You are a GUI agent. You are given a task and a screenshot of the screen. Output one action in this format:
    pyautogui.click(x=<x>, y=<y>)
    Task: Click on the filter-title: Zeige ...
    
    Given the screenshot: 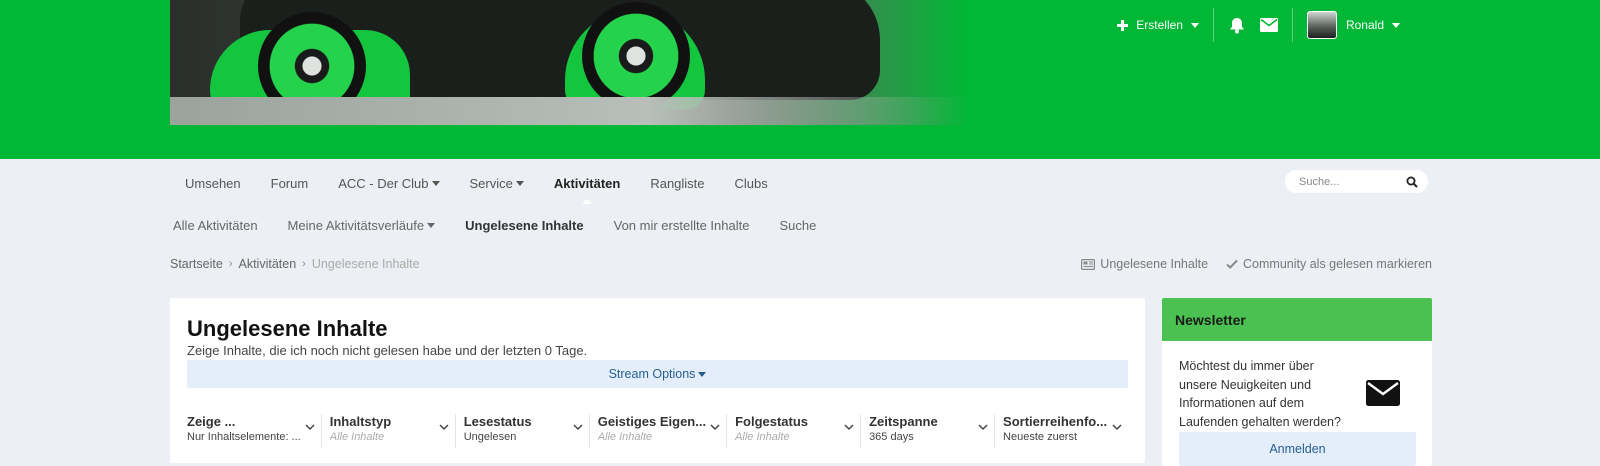 What is the action you would take?
    pyautogui.click(x=211, y=421)
    